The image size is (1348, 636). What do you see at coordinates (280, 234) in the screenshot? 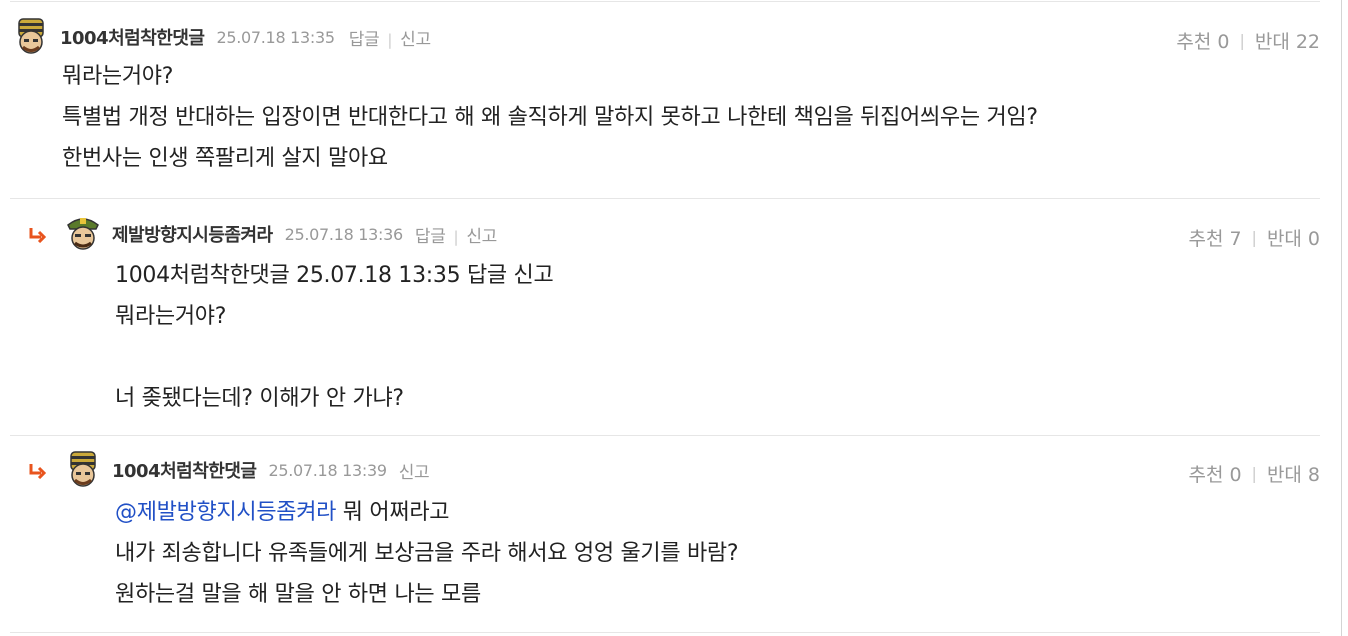
I see `comment-header: 제발방향지시등좀켜라 25.07.18 13:36 답글 | 신고` at bounding box center [280, 234].